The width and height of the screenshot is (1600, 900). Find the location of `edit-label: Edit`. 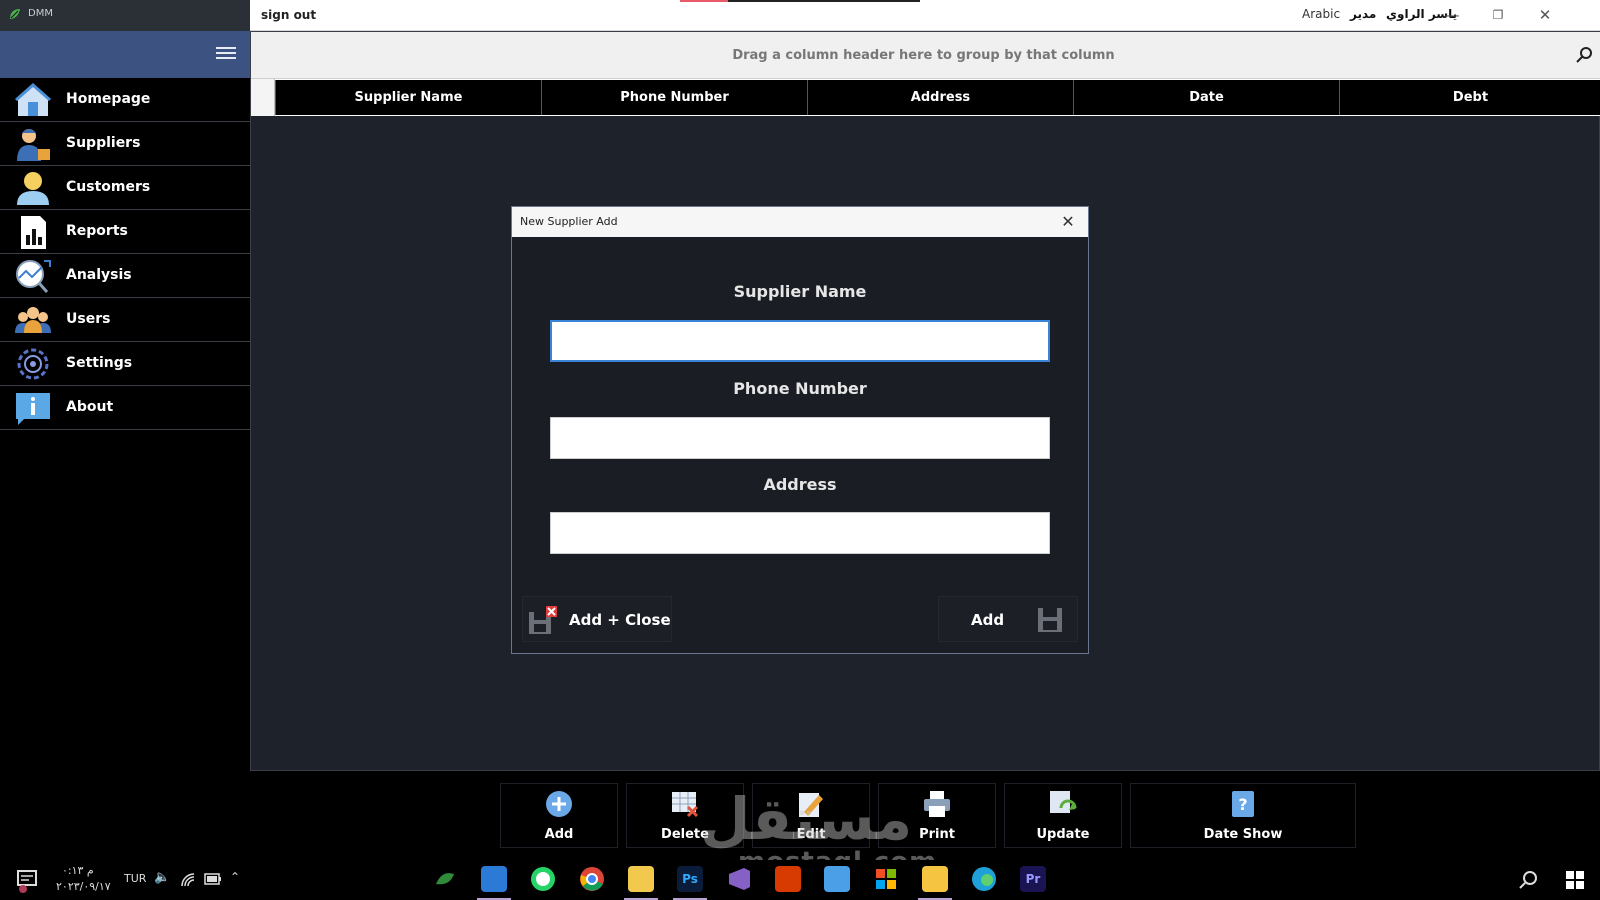

edit-label: Edit is located at coordinates (811, 834).